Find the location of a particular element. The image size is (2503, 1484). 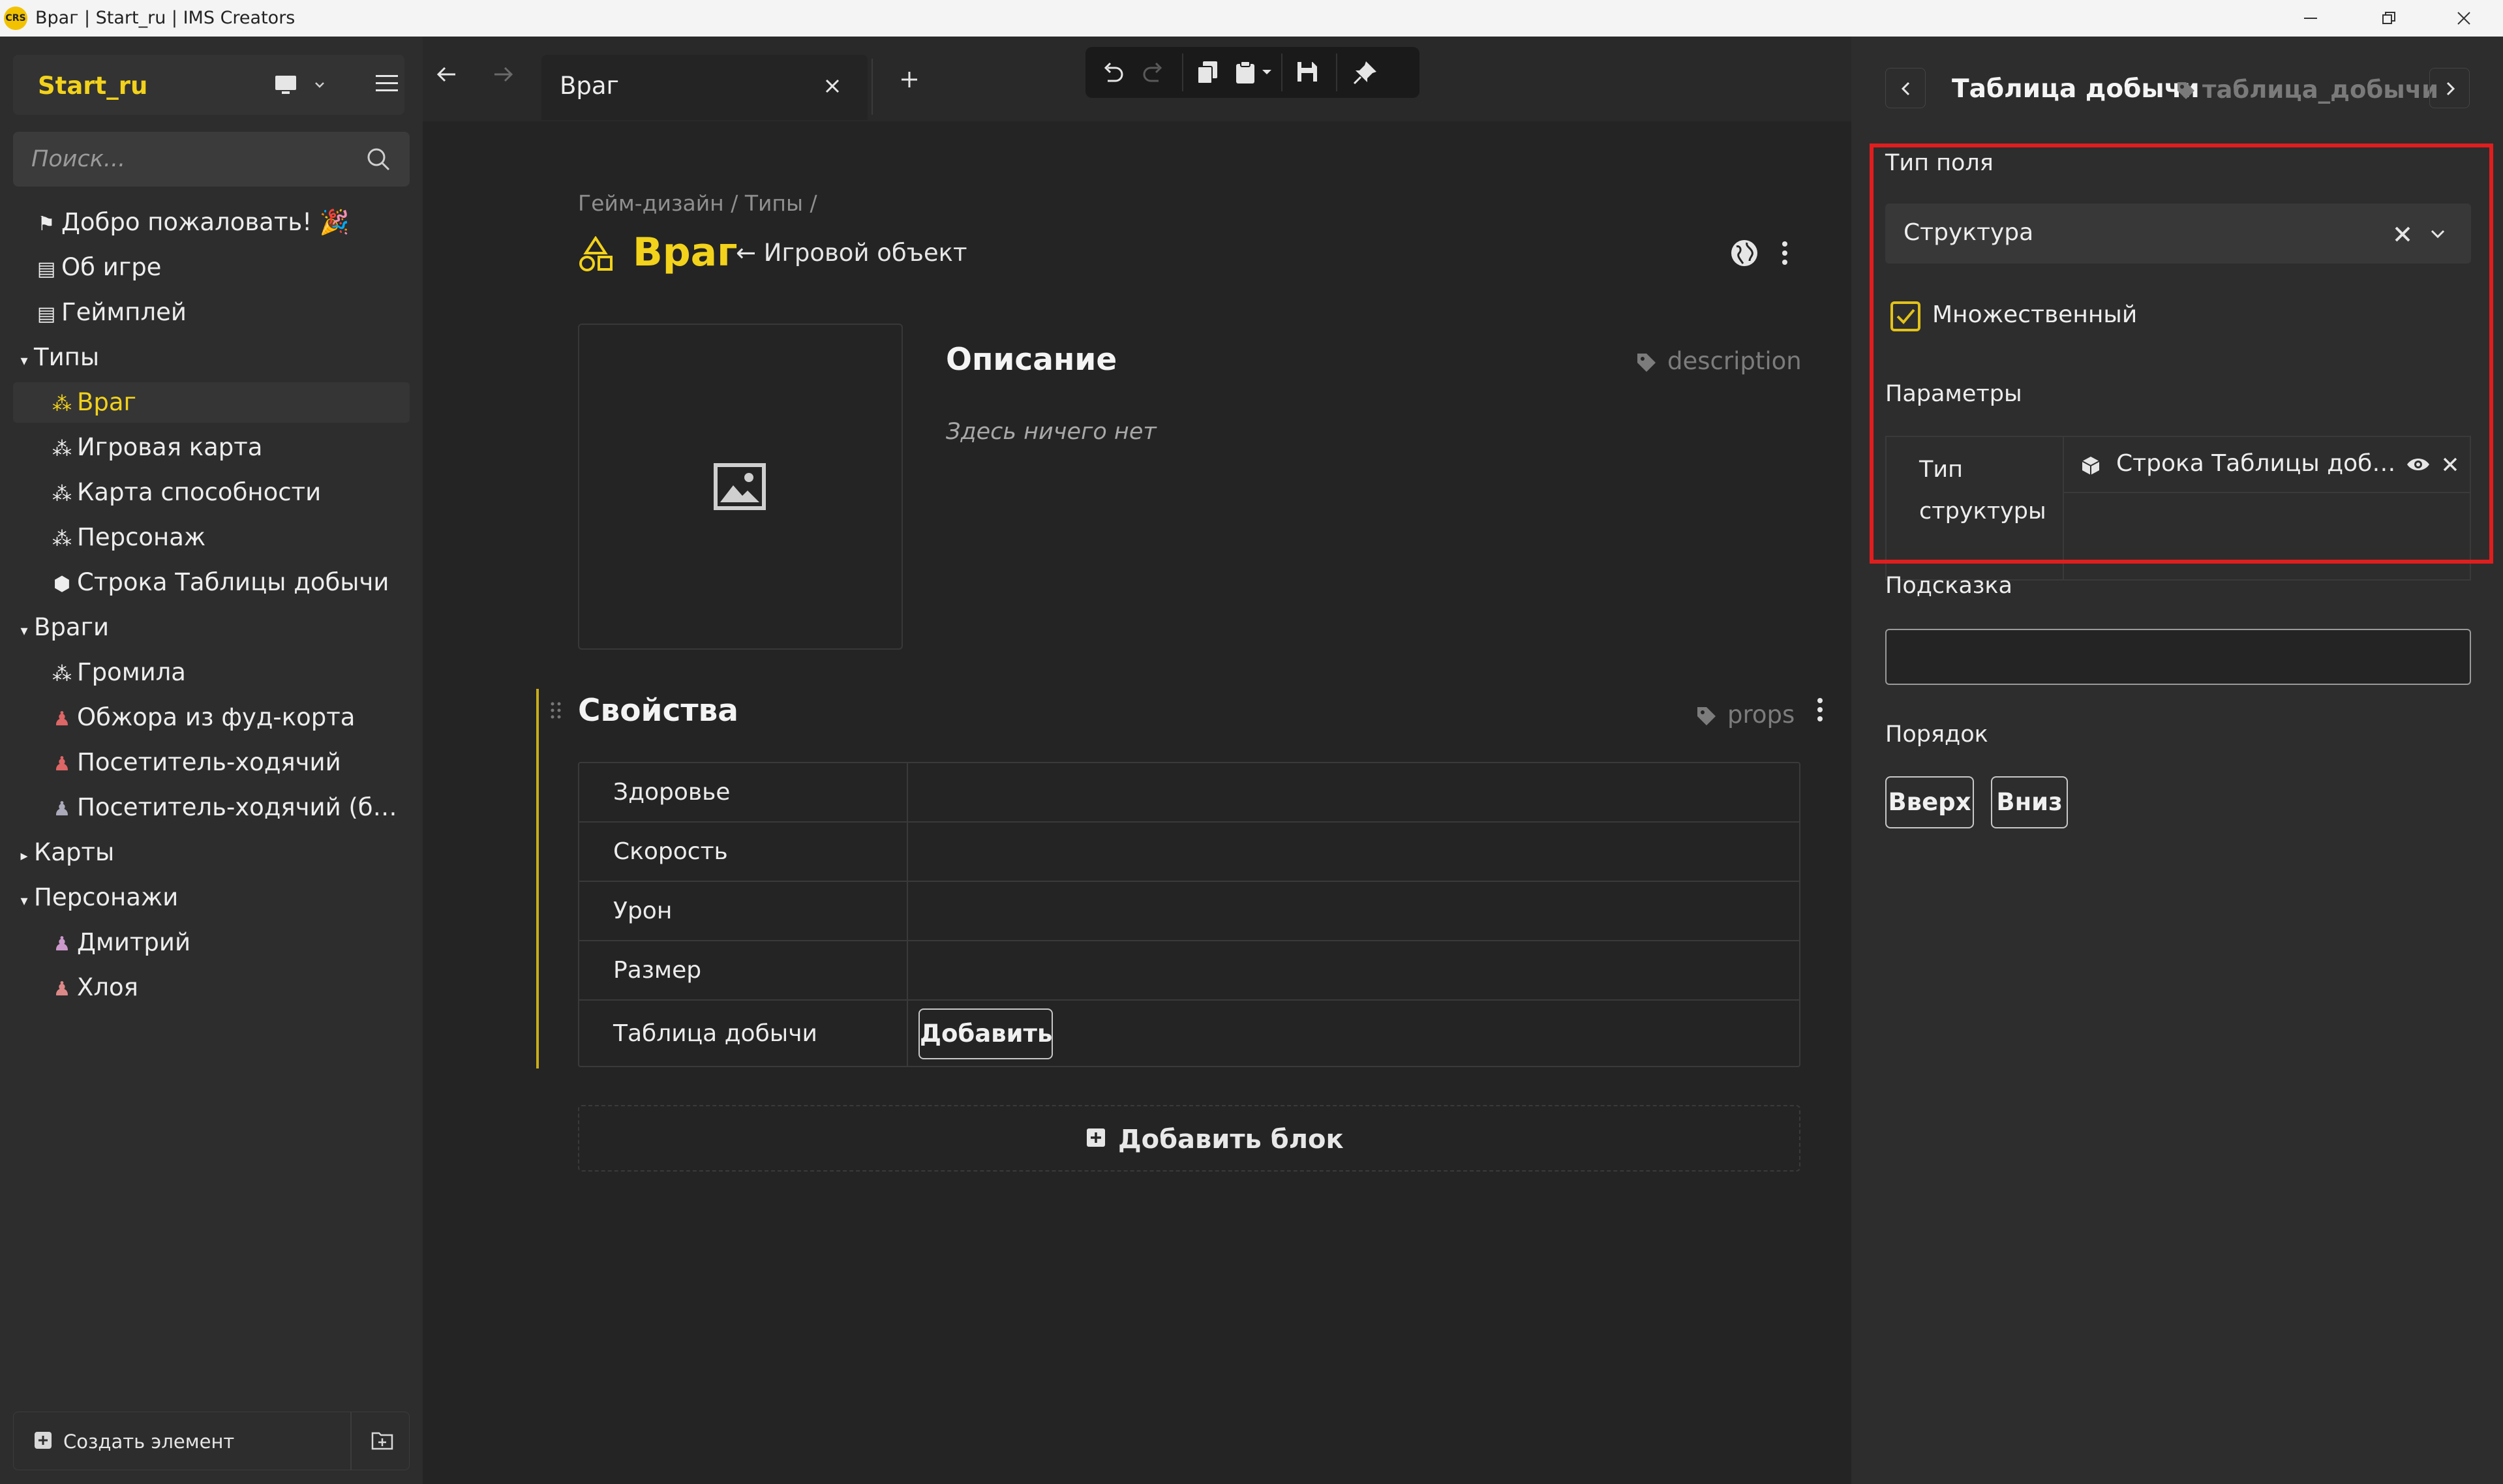

table-row: Скорость is located at coordinates (1189, 852).